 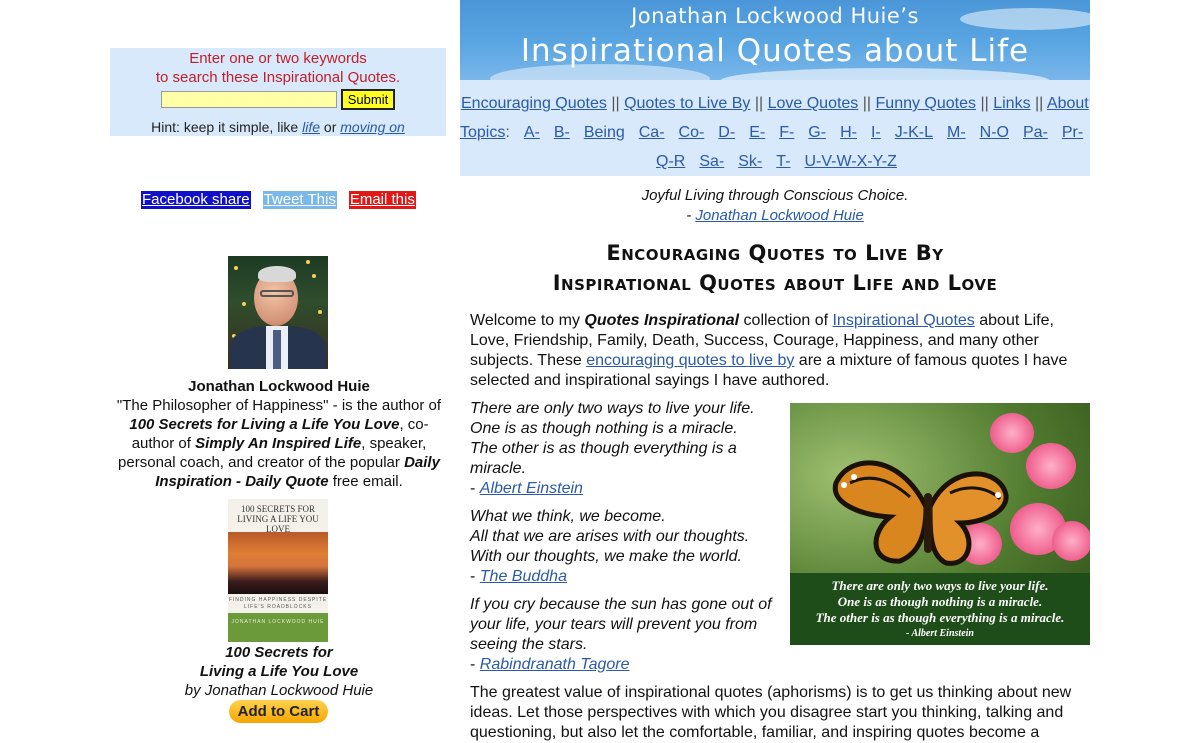 What do you see at coordinates (278, 711) in the screenshot?
I see `add-to-cart-button: Add to Cart` at bounding box center [278, 711].